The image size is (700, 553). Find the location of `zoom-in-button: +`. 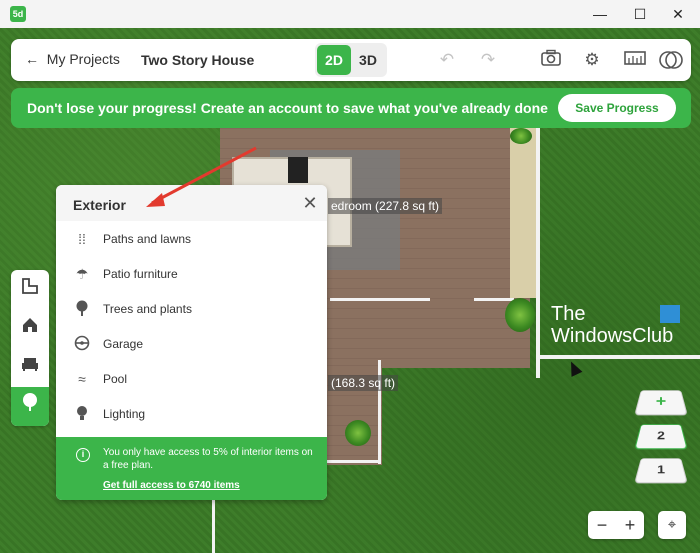

zoom-in-button: + is located at coordinates (630, 525).